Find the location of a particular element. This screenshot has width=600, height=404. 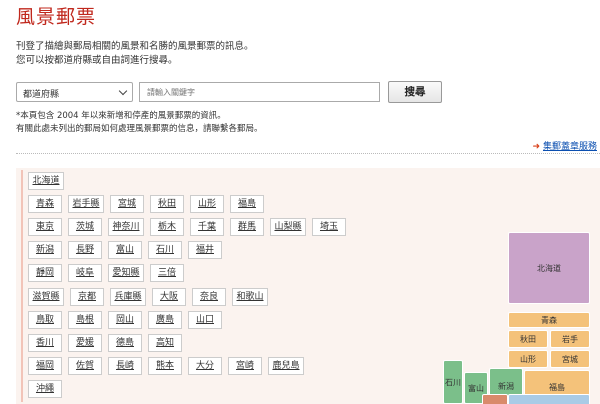

prefecture-button: 香川 is located at coordinates (45, 342).